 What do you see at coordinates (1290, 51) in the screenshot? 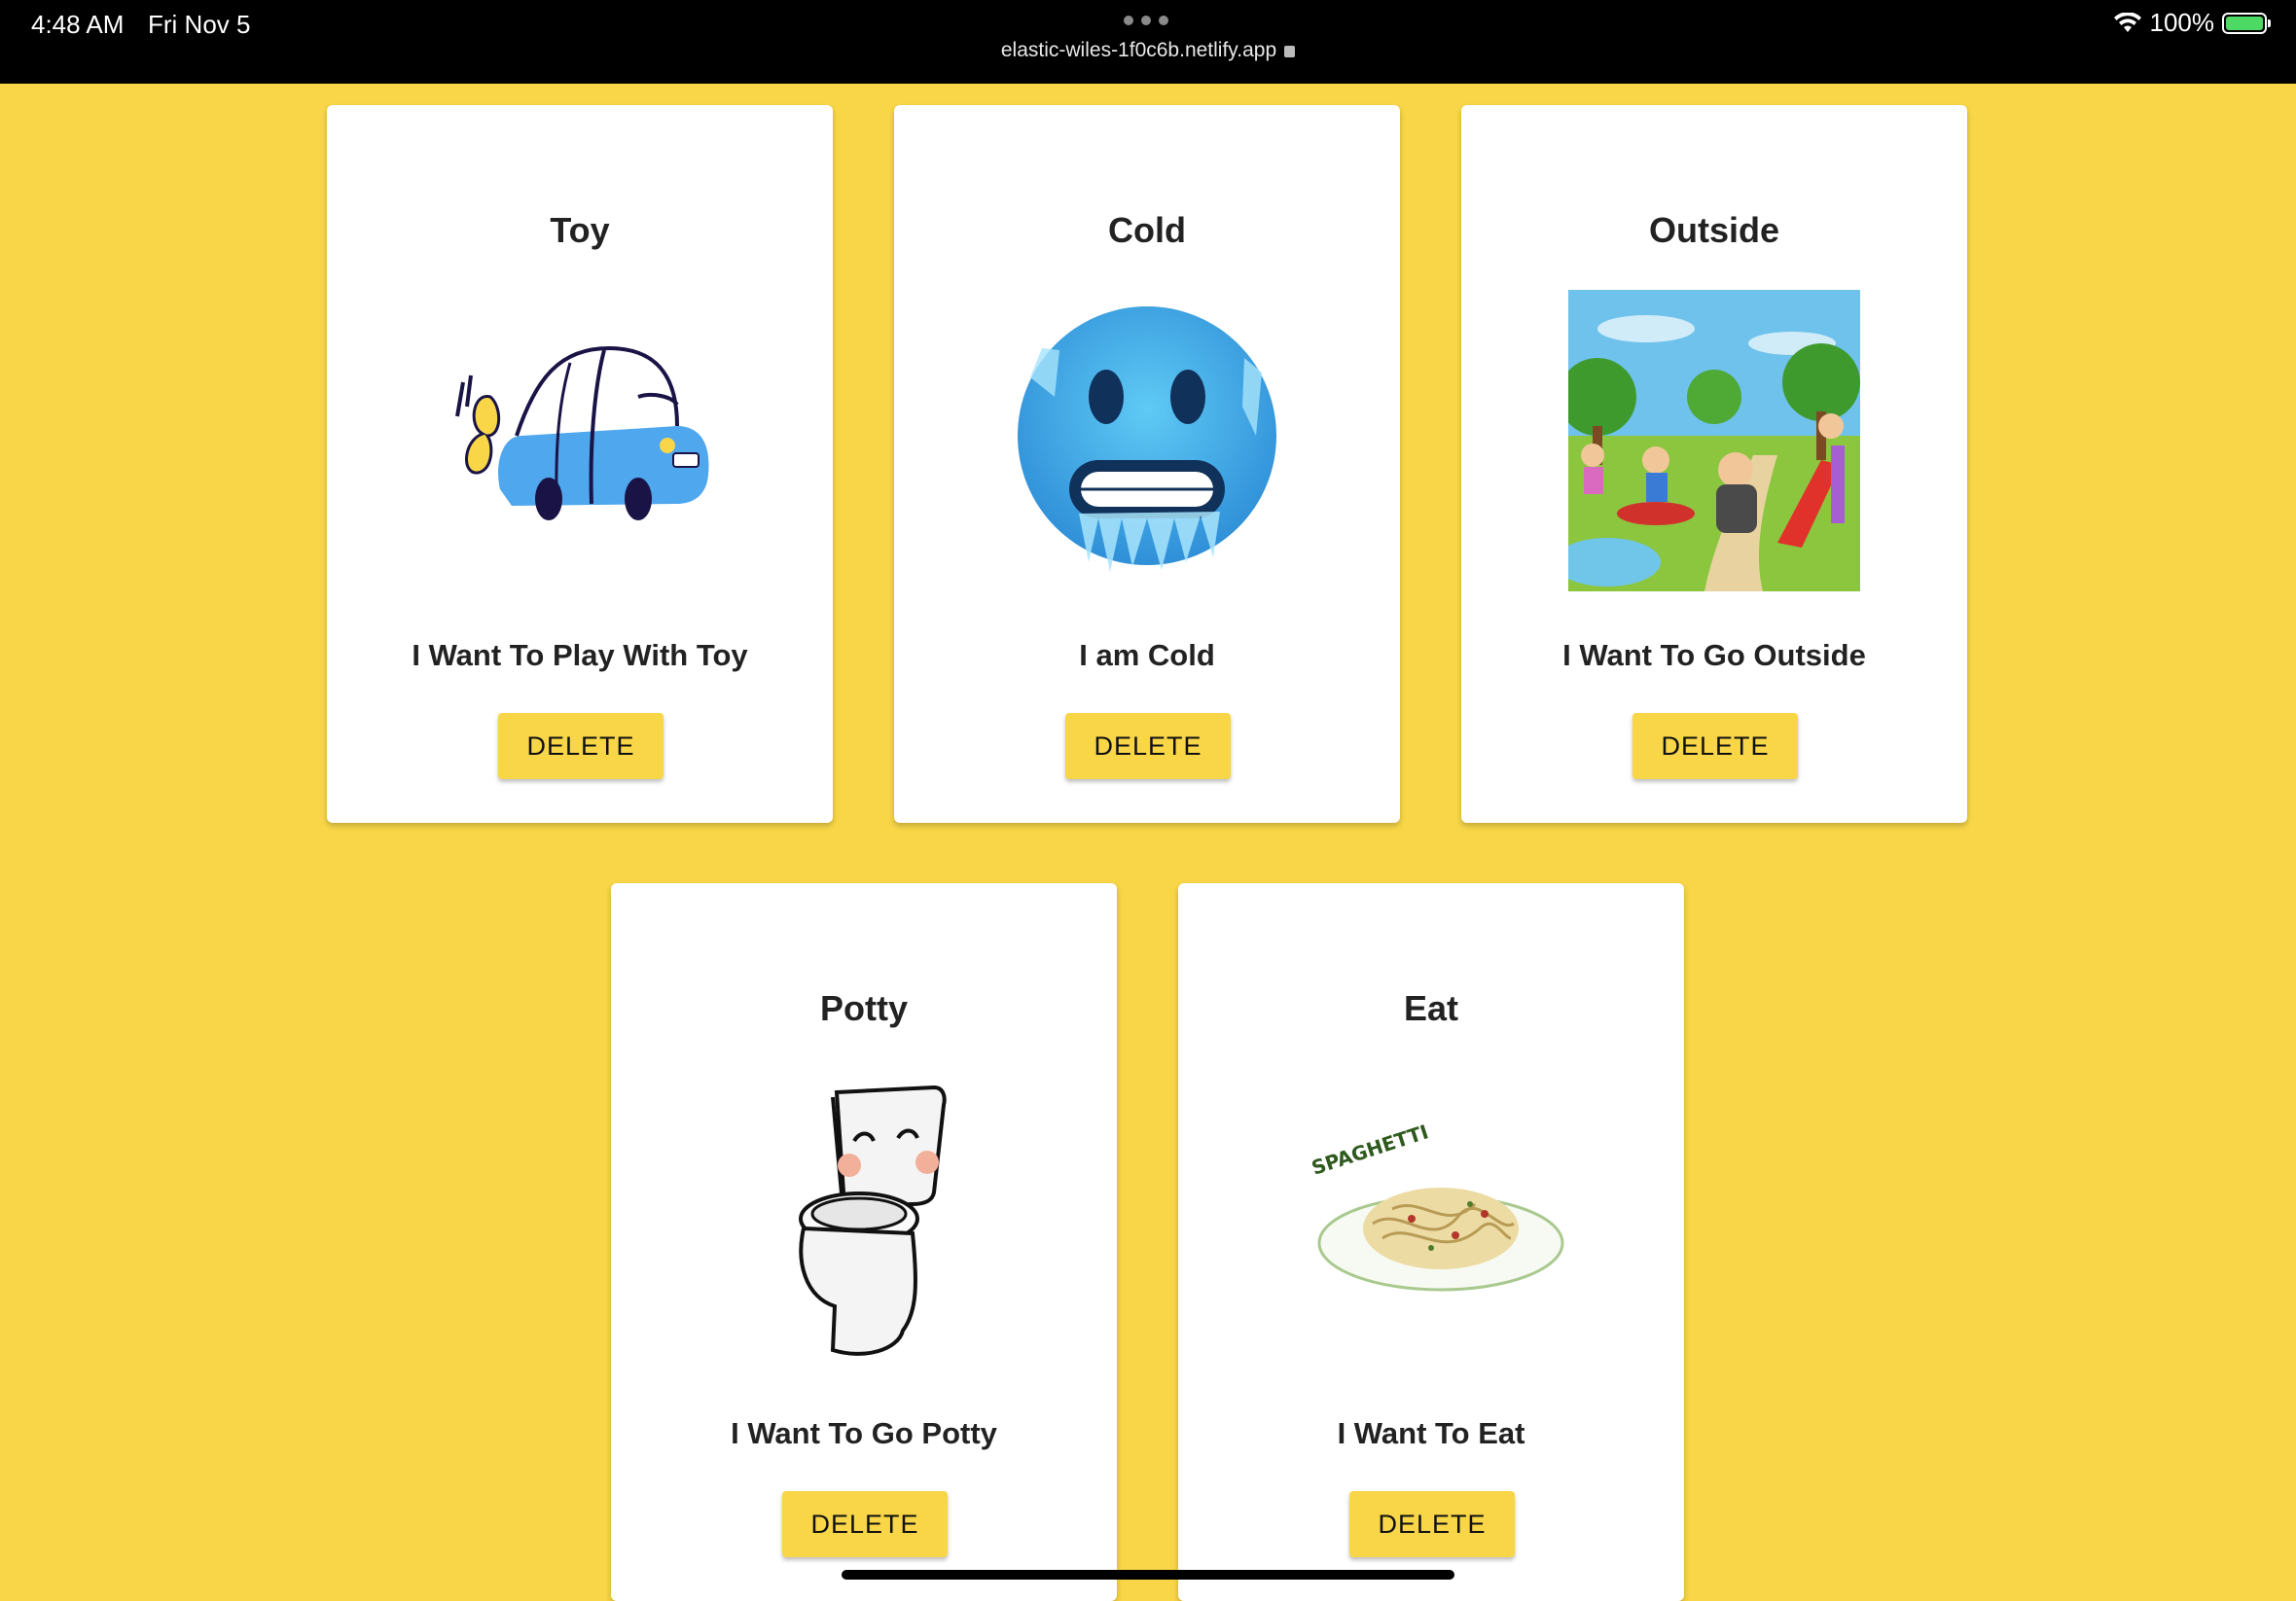
I see `lock-icon` at bounding box center [1290, 51].